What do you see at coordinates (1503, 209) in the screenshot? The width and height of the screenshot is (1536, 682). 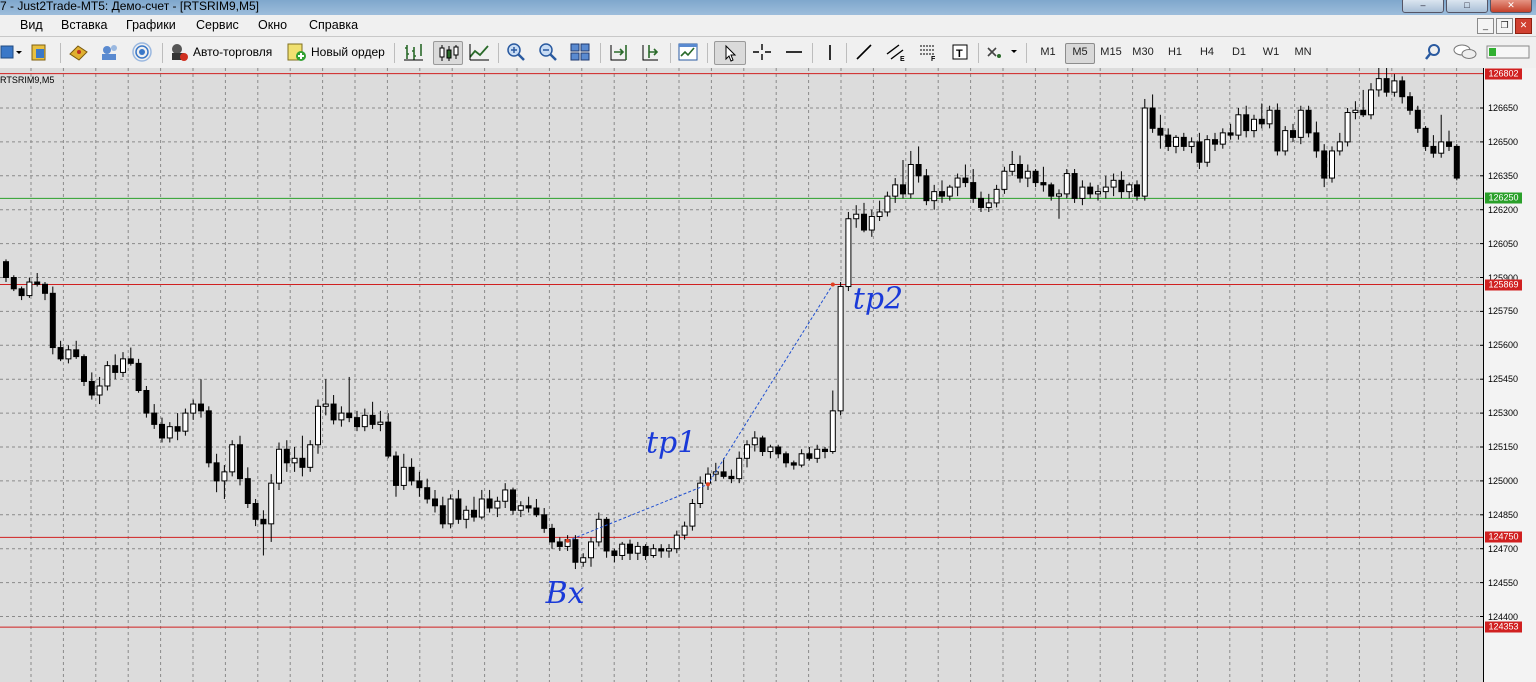 I see `price-tick-label: 126200` at bounding box center [1503, 209].